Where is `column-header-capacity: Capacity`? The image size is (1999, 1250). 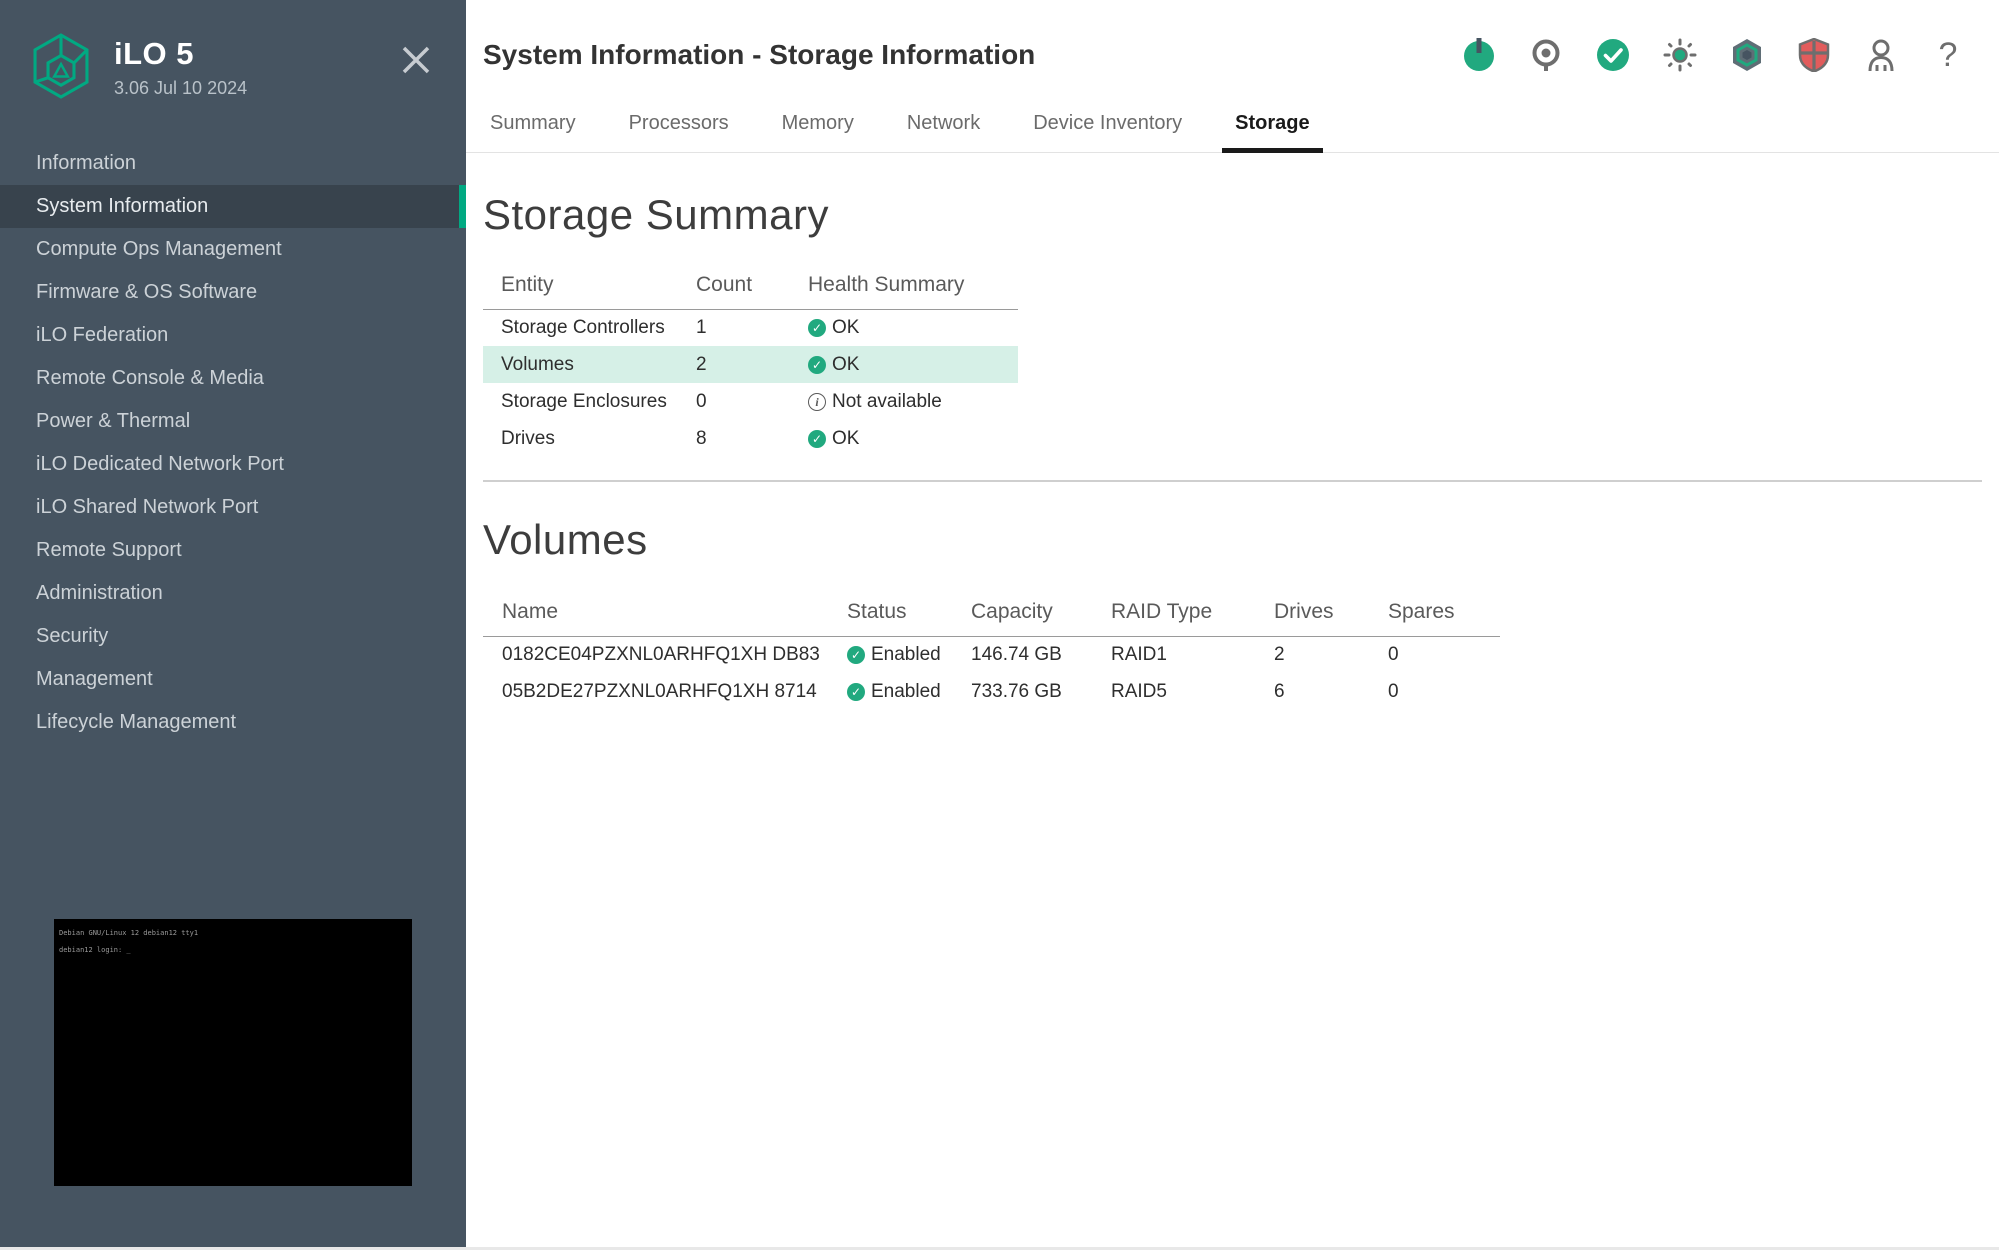
column-header-capacity: Capacity is located at coordinates (1012, 611).